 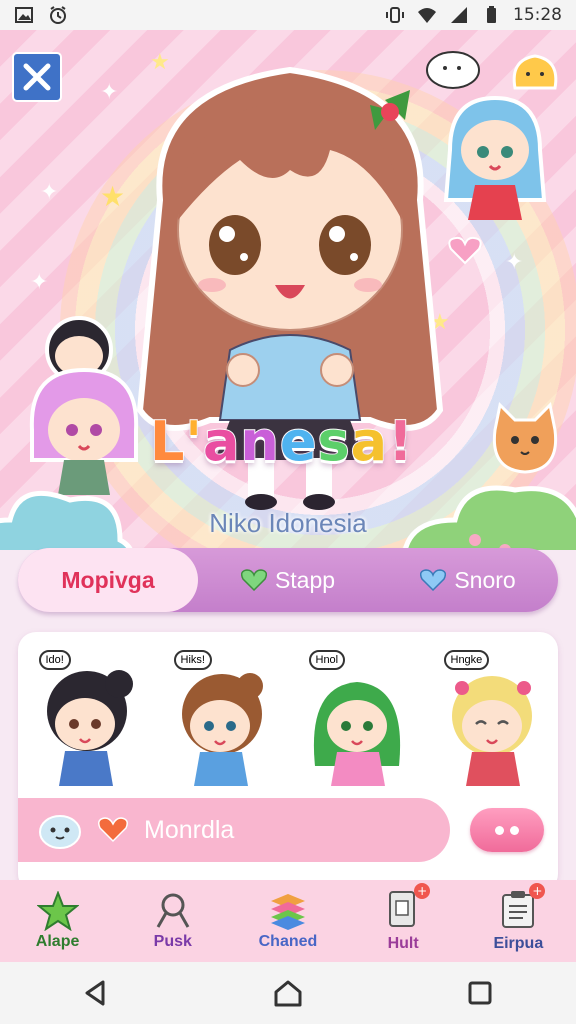 I want to click on orange-heart-icon, so click(x=113, y=830).